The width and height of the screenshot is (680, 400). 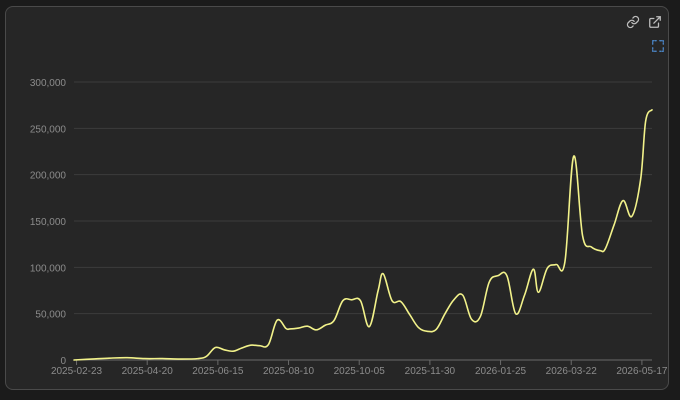 I want to click on x-tick-label: 2025-06-15, so click(x=218, y=371).